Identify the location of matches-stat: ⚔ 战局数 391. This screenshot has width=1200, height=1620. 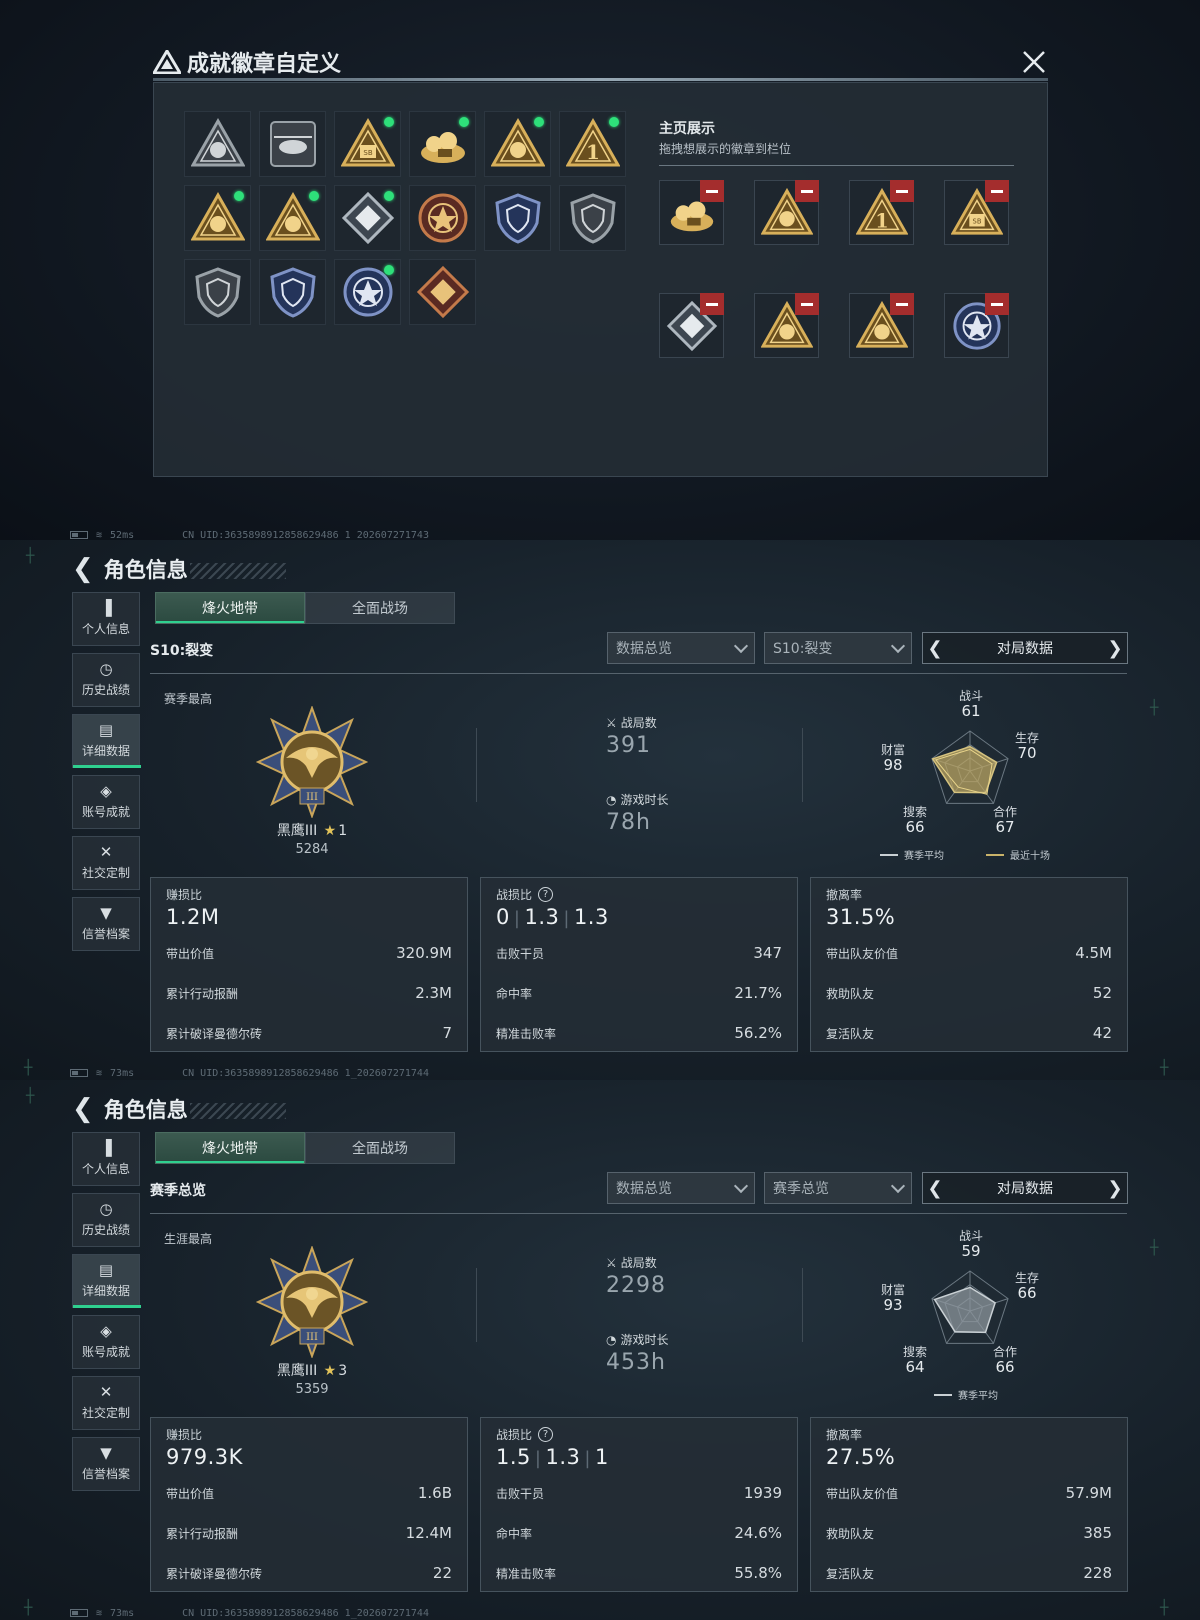
(631, 736).